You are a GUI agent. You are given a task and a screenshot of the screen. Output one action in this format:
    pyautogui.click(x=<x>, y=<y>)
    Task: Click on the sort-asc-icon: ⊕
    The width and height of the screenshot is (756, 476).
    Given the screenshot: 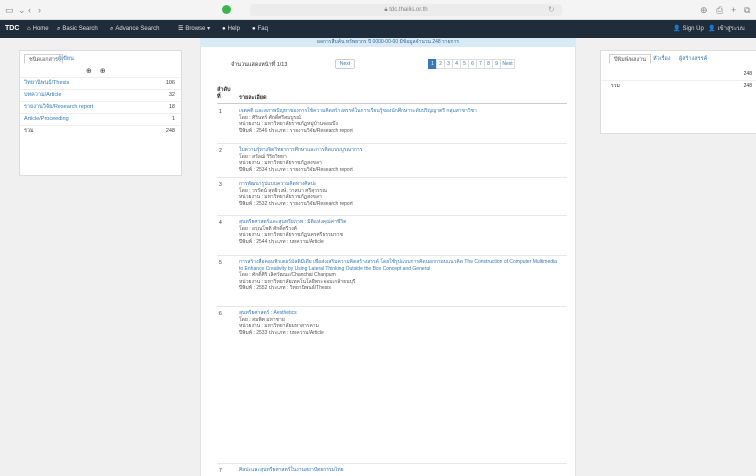 What is the action you would take?
    pyautogui.click(x=89, y=71)
    